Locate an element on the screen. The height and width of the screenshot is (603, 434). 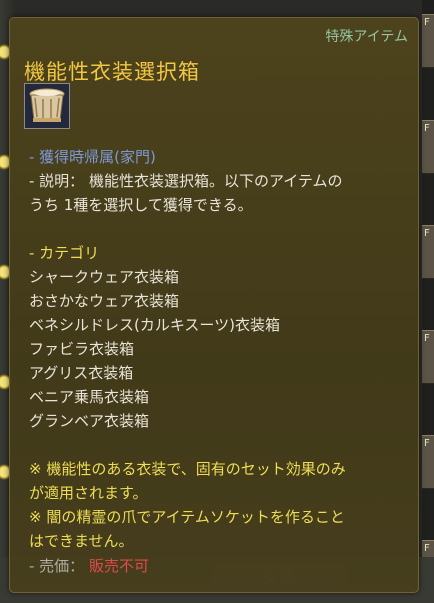
list-item: グランベア衣装箱 is located at coordinates (89, 421).